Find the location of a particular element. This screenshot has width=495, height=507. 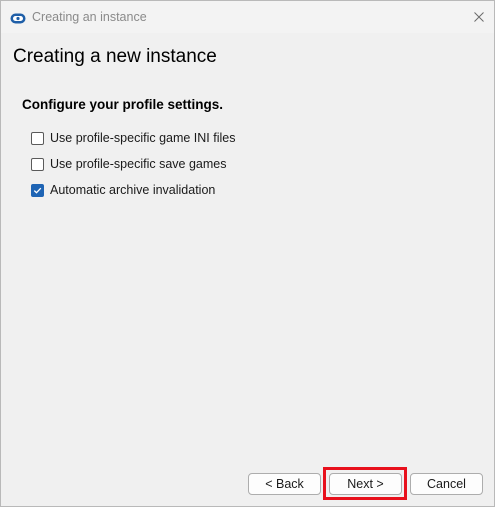

close-button is located at coordinates (479, 17).